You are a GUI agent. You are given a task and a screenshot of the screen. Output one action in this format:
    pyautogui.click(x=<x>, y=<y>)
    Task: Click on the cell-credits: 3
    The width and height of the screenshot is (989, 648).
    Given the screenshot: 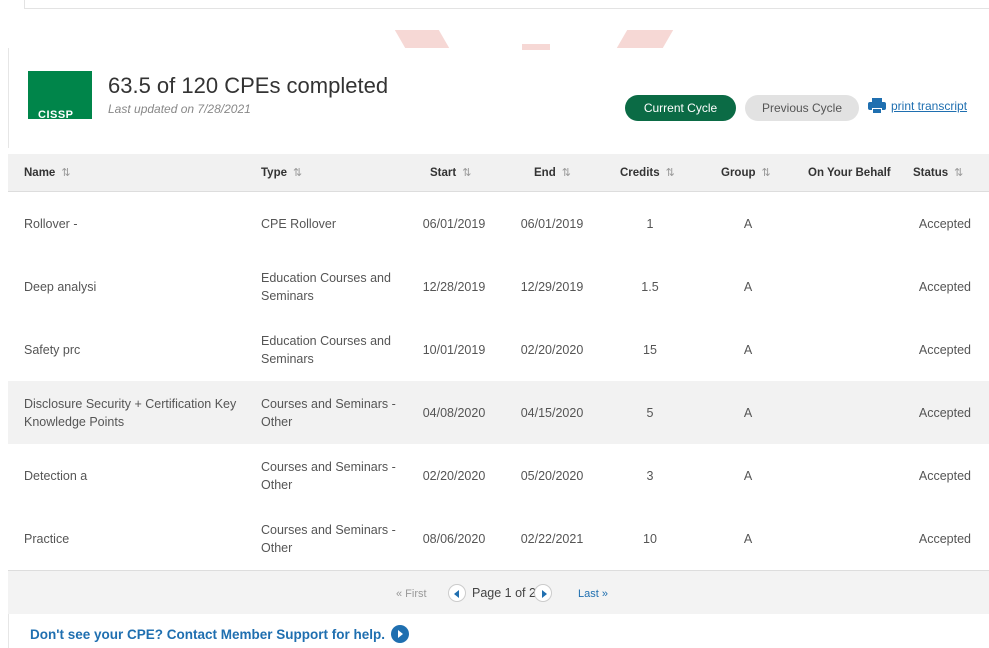 What is the action you would take?
    pyautogui.click(x=650, y=475)
    